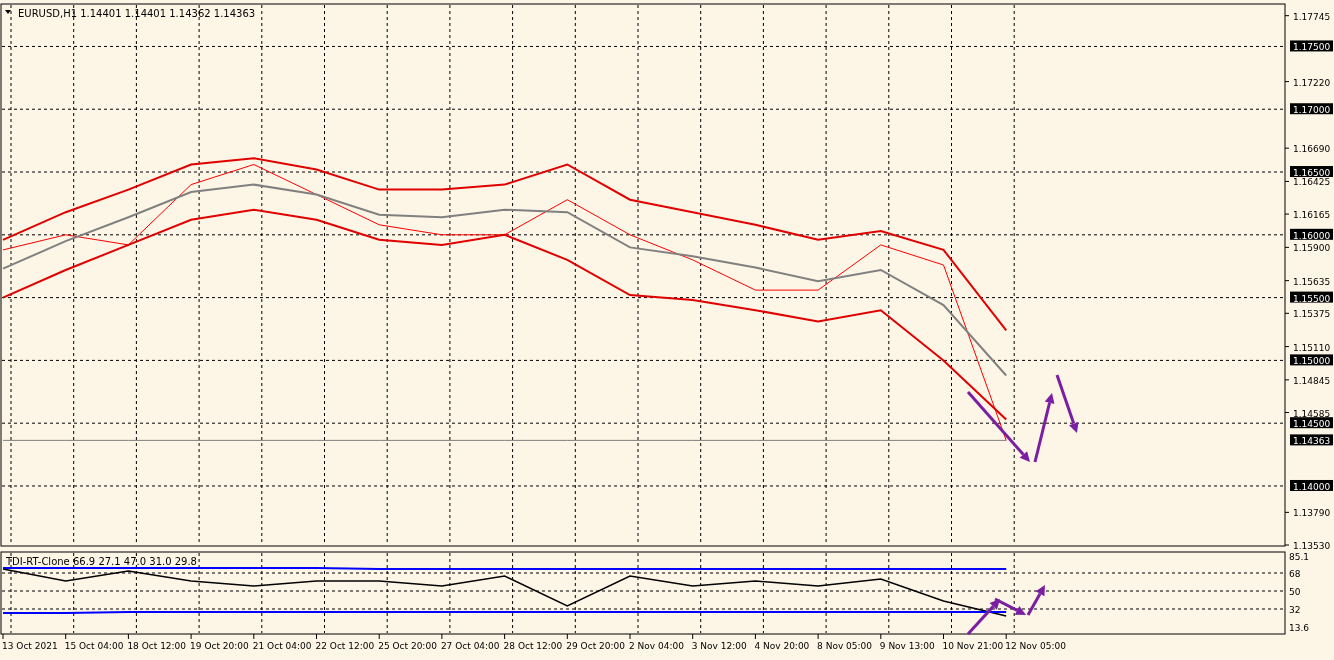 This screenshot has height=660, width=1334. Describe the element at coordinates (1299, 628) in the screenshot. I see `indicator-scale-label: 13.6` at that location.